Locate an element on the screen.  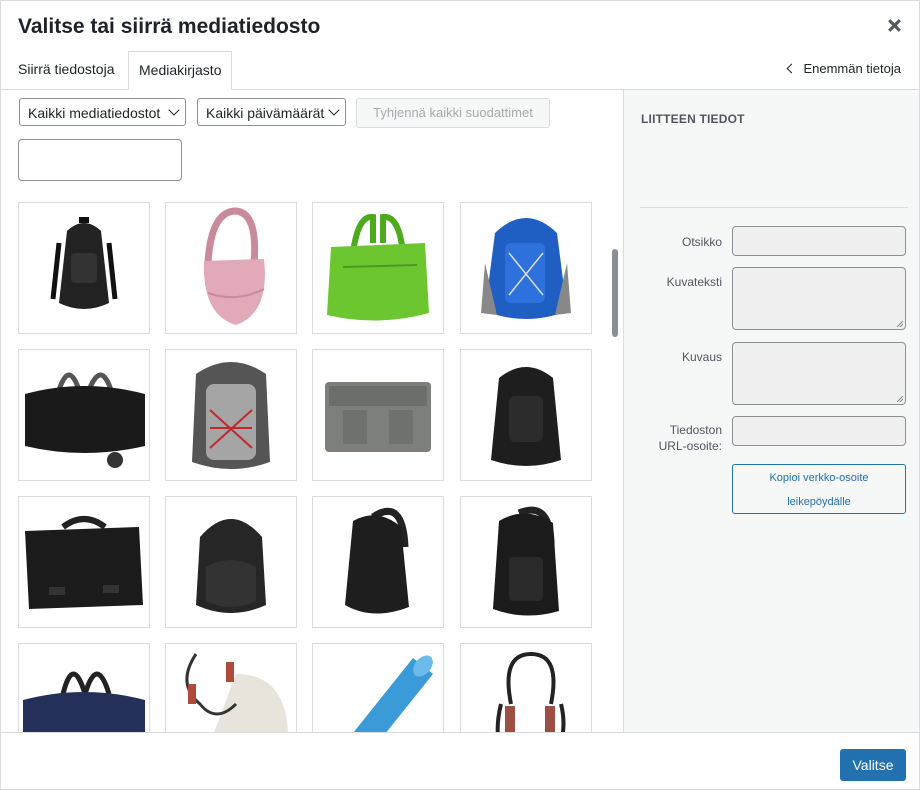
black-sling-bag-image is located at coordinates (377, 560).